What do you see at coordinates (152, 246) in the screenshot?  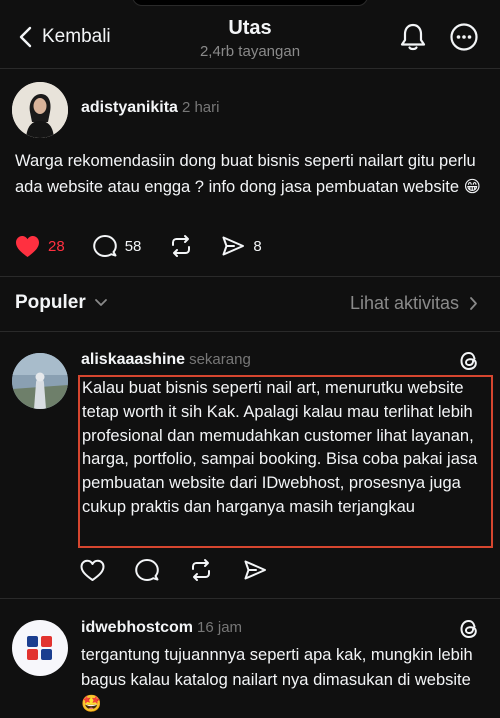 I see `post-actions: 28 58 8` at bounding box center [152, 246].